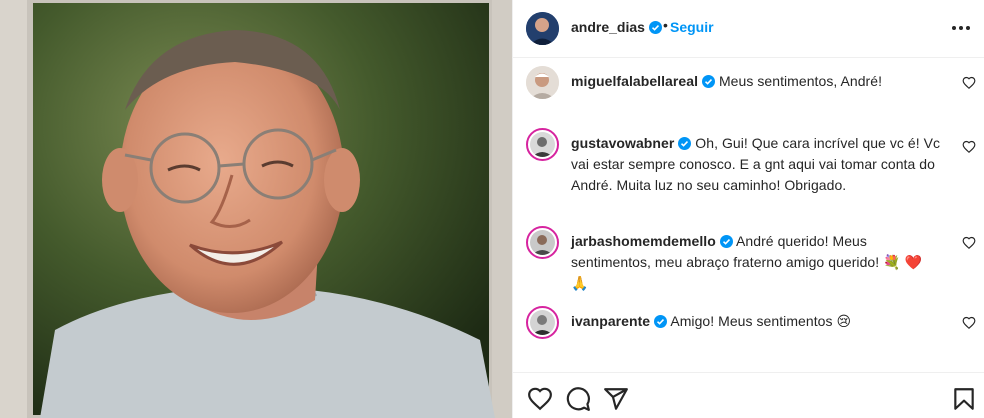 The height and width of the screenshot is (418, 984). I want to click on comment-username: miguelfalabellareal, so click(634, 81).